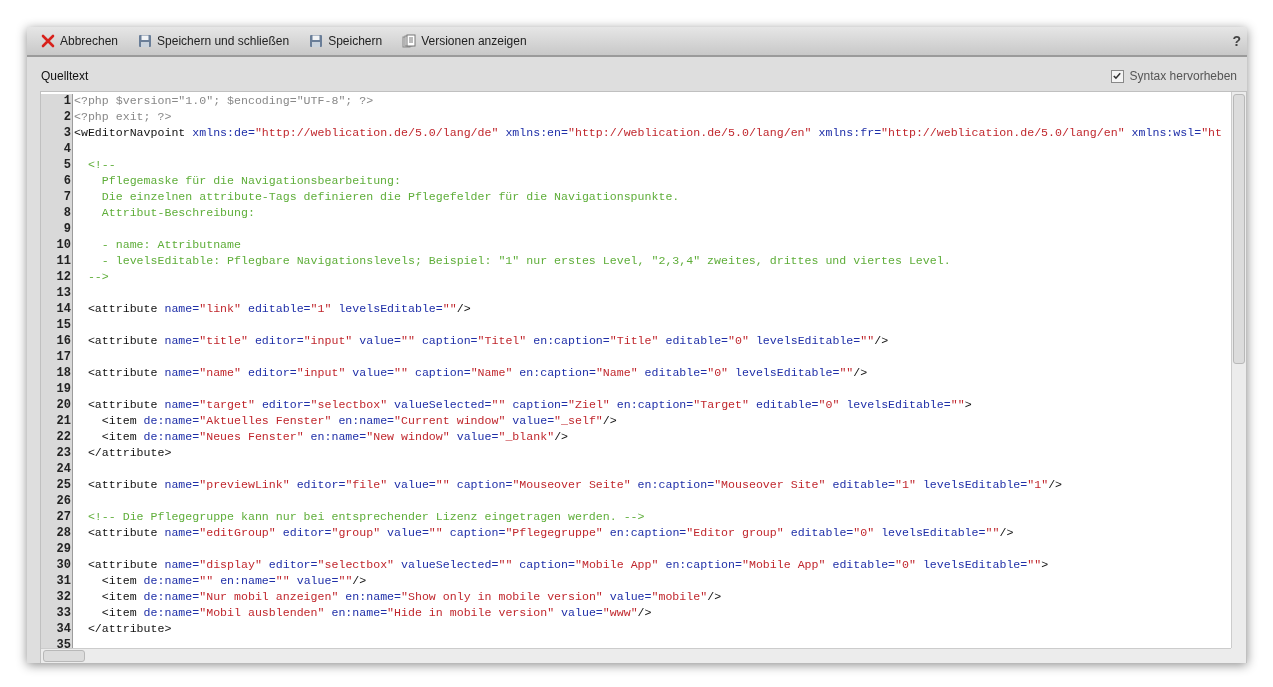  I want to click on code-line: <attribute name="target" editor="selectbox" valueSelected="" caption="Ziel" en:caption="Target" editable="0" levelsEditable="">, so click(529, 405).